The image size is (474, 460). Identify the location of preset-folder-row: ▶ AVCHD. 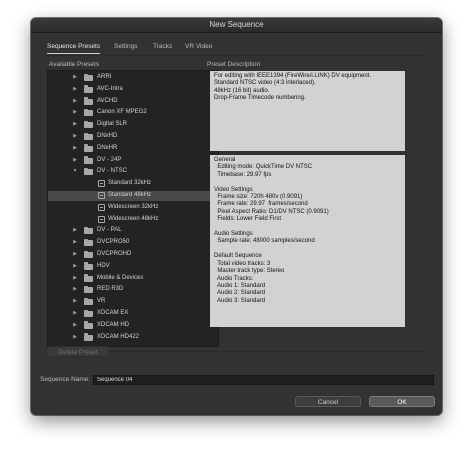
(133, 102).